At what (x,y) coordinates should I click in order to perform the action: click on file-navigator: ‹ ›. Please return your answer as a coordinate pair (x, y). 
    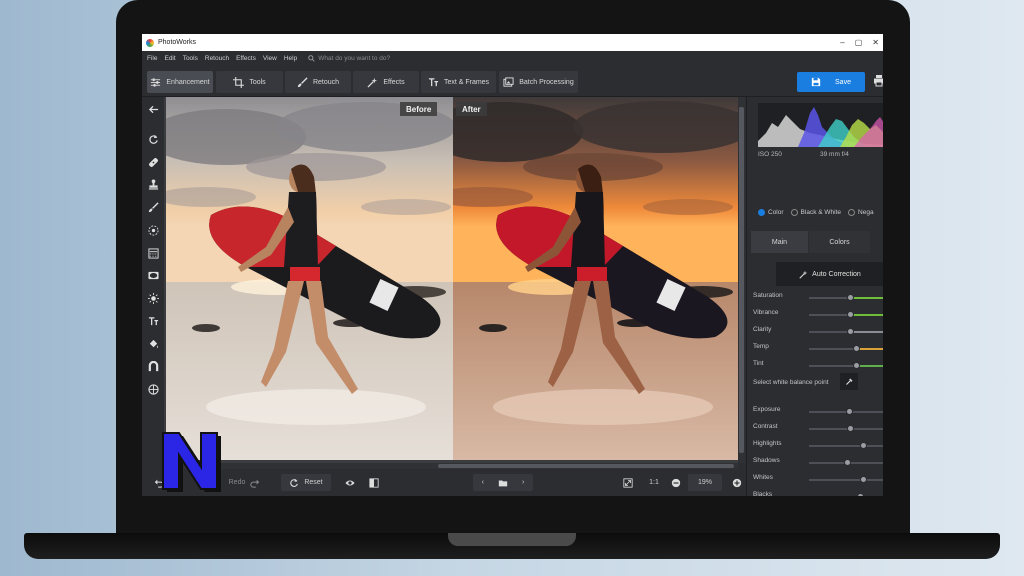
    Looking at the image, I should click on (503, 482).